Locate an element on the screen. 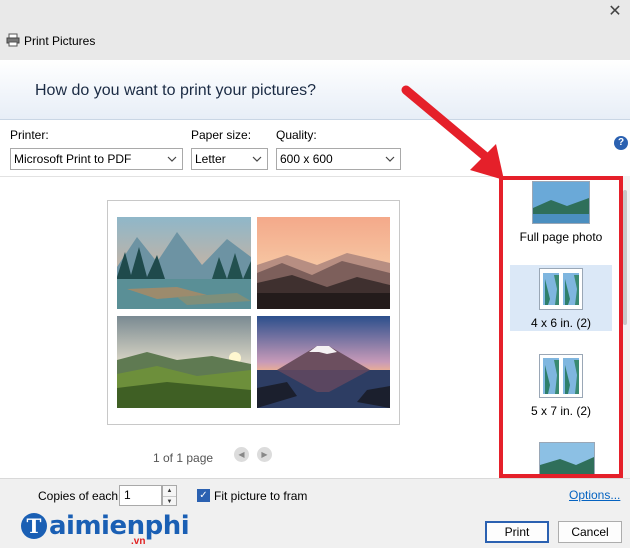 Image resolution: width=630 pixels, height=548 pixels. window-title: Print Pictures is located at coordinates (60, 41).